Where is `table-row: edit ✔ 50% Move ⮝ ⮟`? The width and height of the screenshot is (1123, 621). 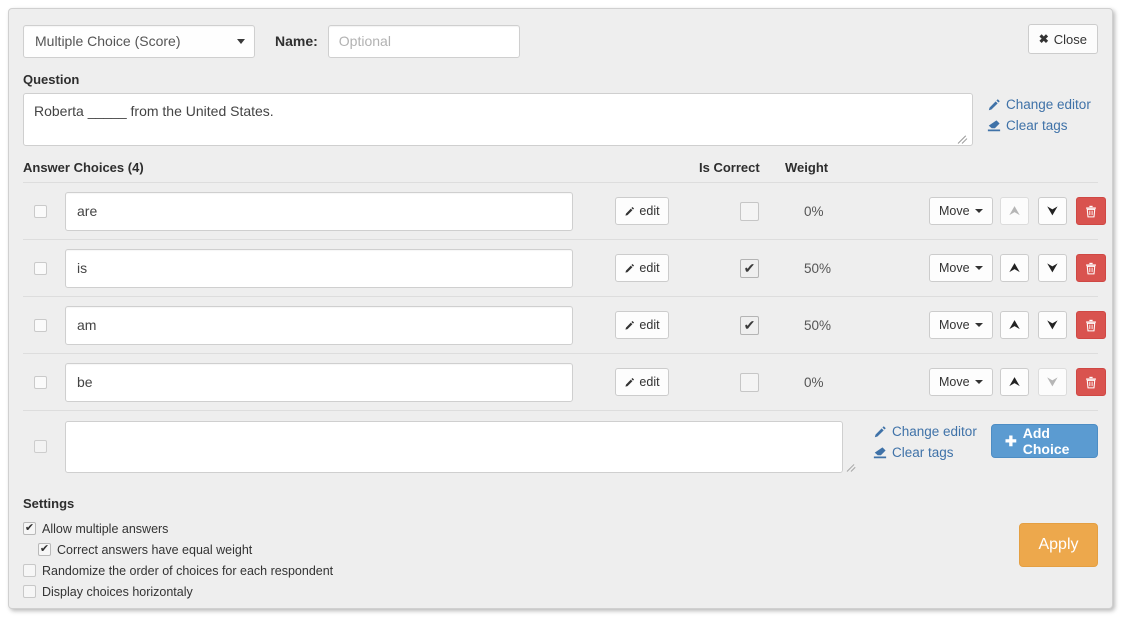
table-row: edit ✔ 50% Move ⮝ ⮟ is located at coordinates (564, 324).